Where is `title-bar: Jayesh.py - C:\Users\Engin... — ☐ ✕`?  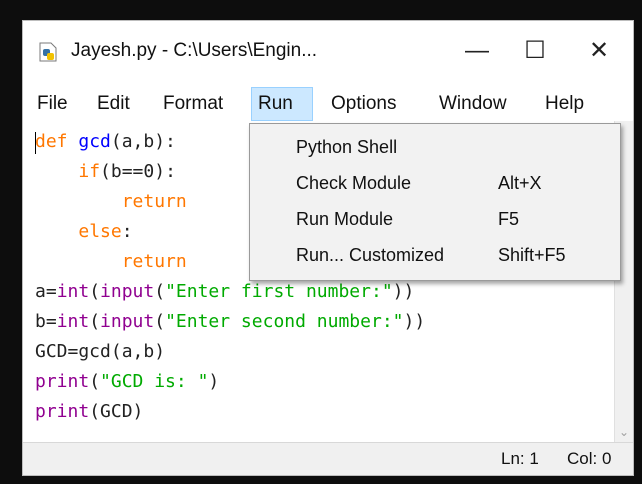 title-bar: Jayesh.py - C:\Users\Engin... — ☐ ✕ is located at coordinates (328, 51).